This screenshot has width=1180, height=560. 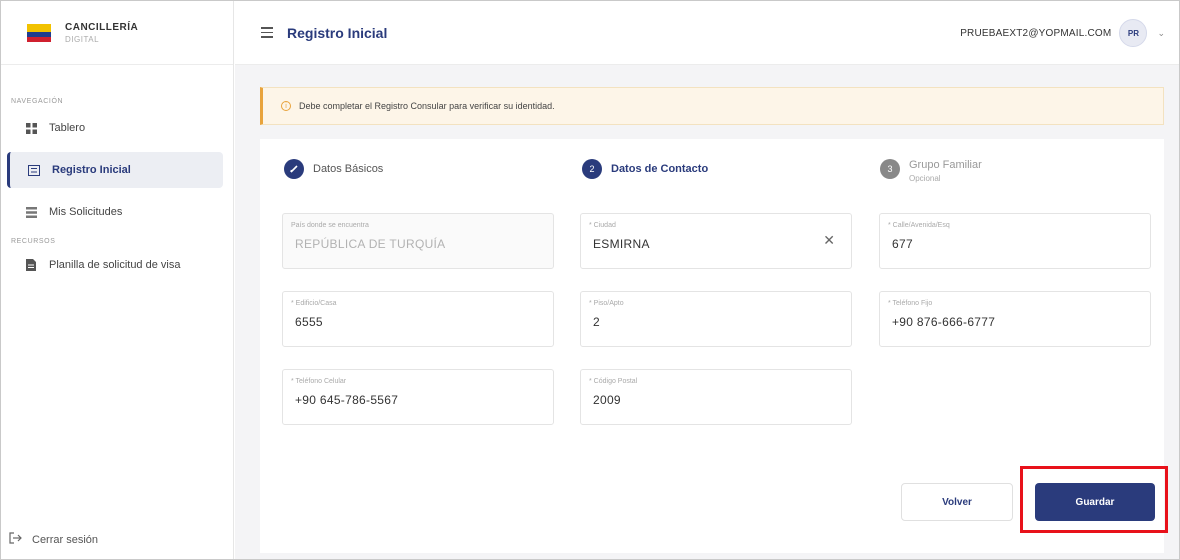 What do you see at coordinates (314, 303) in the screenshot?
I see `field-label: * Edificio/Casa` at bounding box center [314, 303].